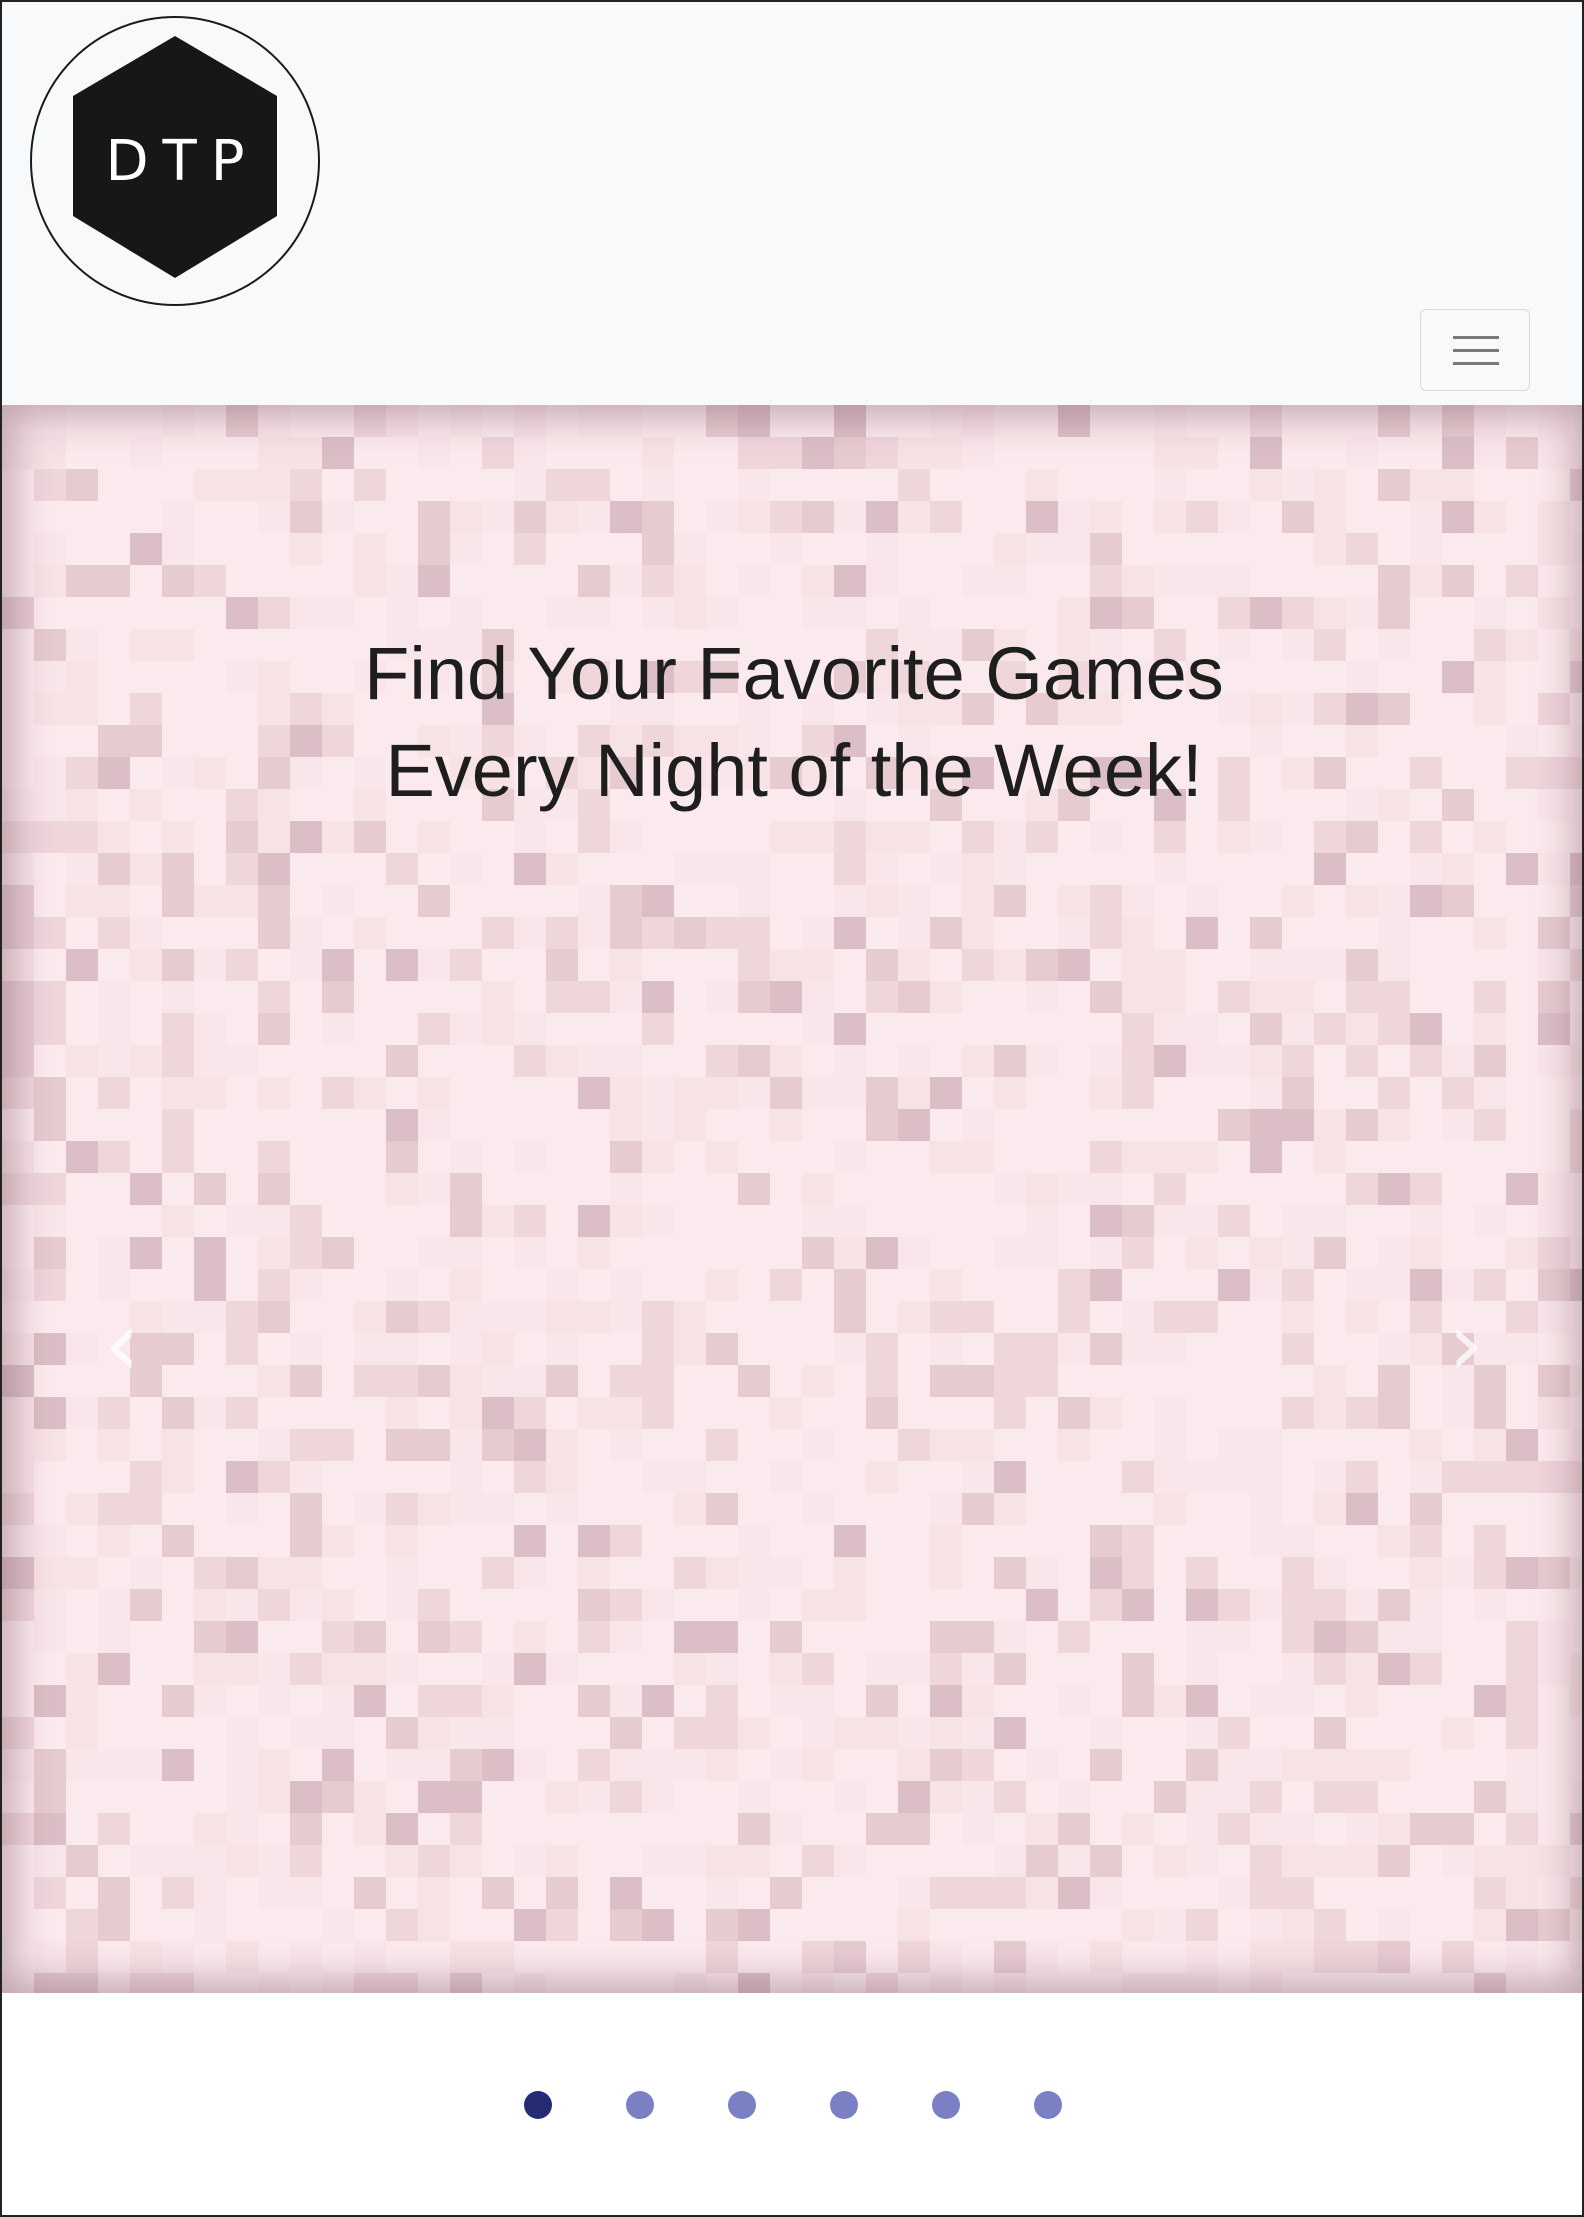 Image resolution: width=1584 pixels, height=2217 pixels. I want to click on carousel-next-button: ›, so click(1466, 1345).